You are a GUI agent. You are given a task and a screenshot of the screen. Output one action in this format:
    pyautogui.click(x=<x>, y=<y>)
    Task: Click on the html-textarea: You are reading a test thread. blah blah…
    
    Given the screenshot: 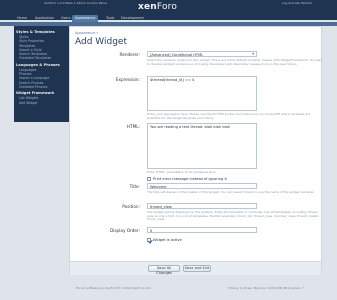 What is the action you would take?
    pyautogui.click(x=202, y=146)
    